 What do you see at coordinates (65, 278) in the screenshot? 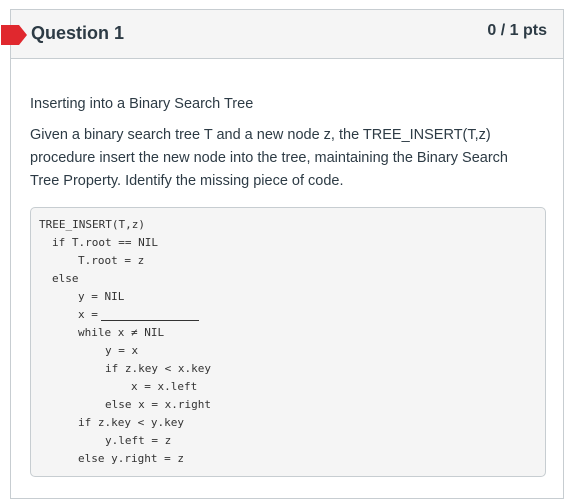
I see `code-line: else` at bounding box center [65, 278].